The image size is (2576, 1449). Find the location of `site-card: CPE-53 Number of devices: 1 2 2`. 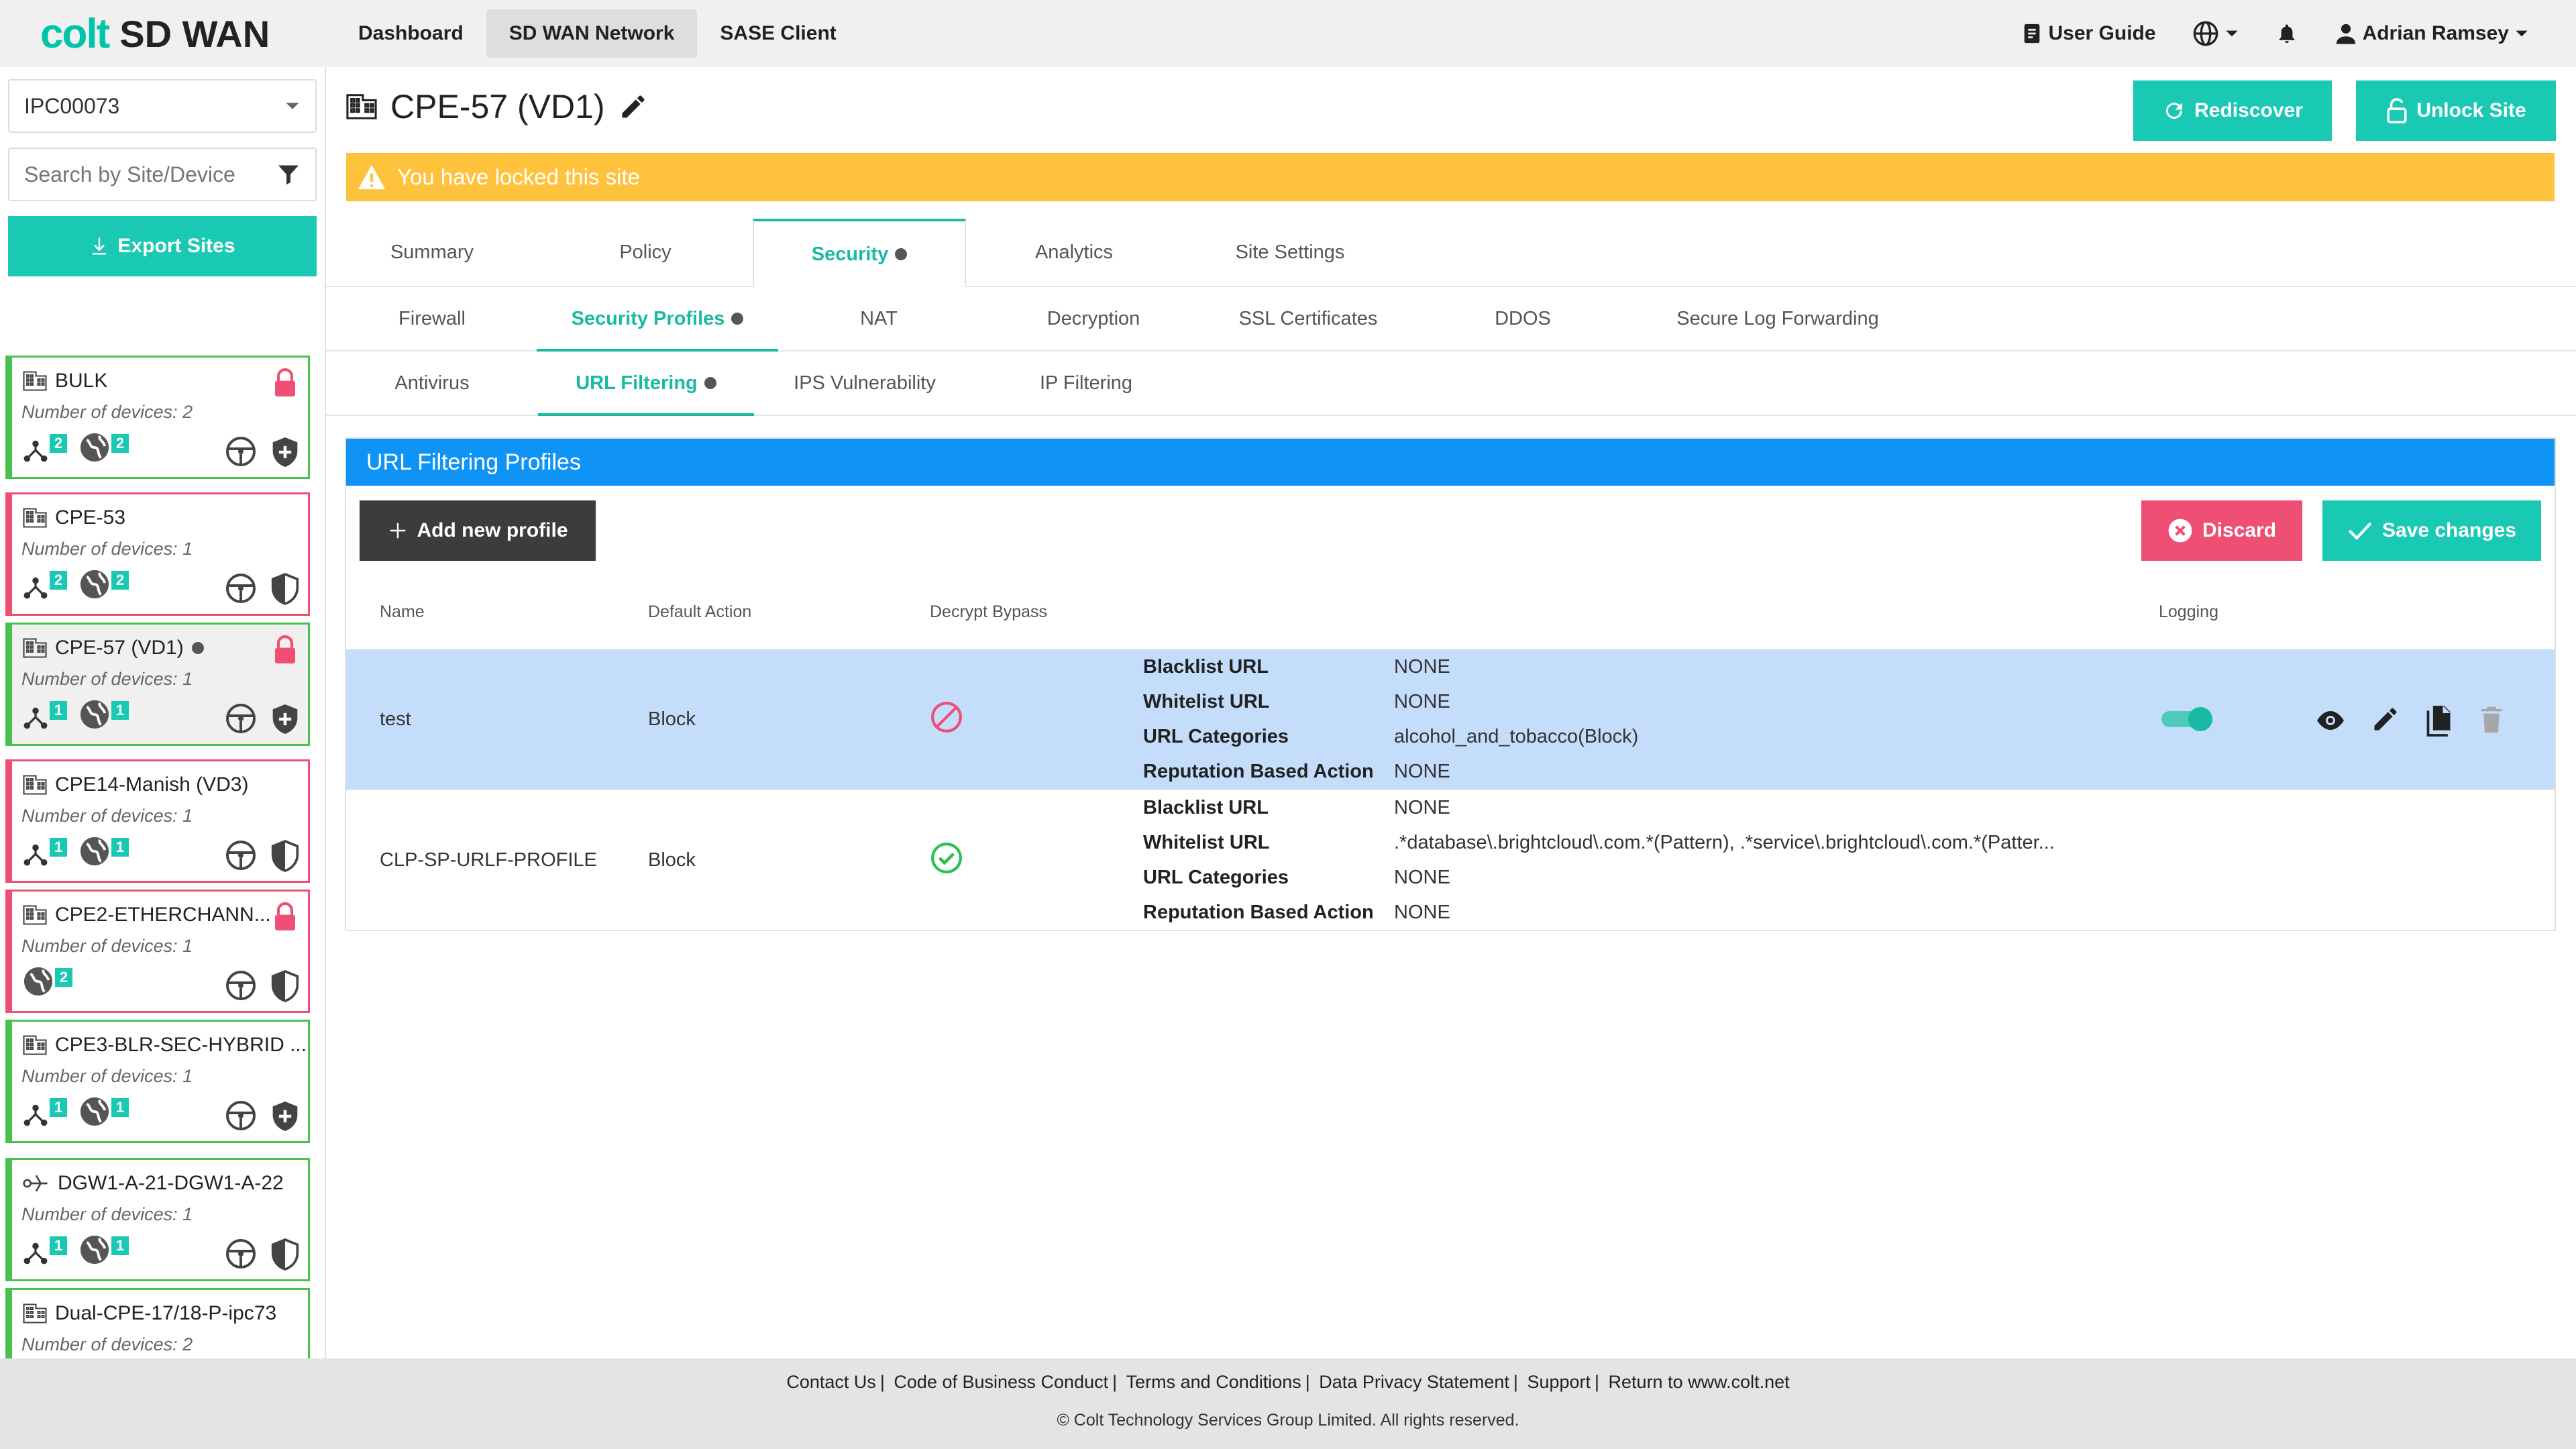

site-card: CPE-53 Number of devices: 1 2 2 is located at coordinates (157, 554).